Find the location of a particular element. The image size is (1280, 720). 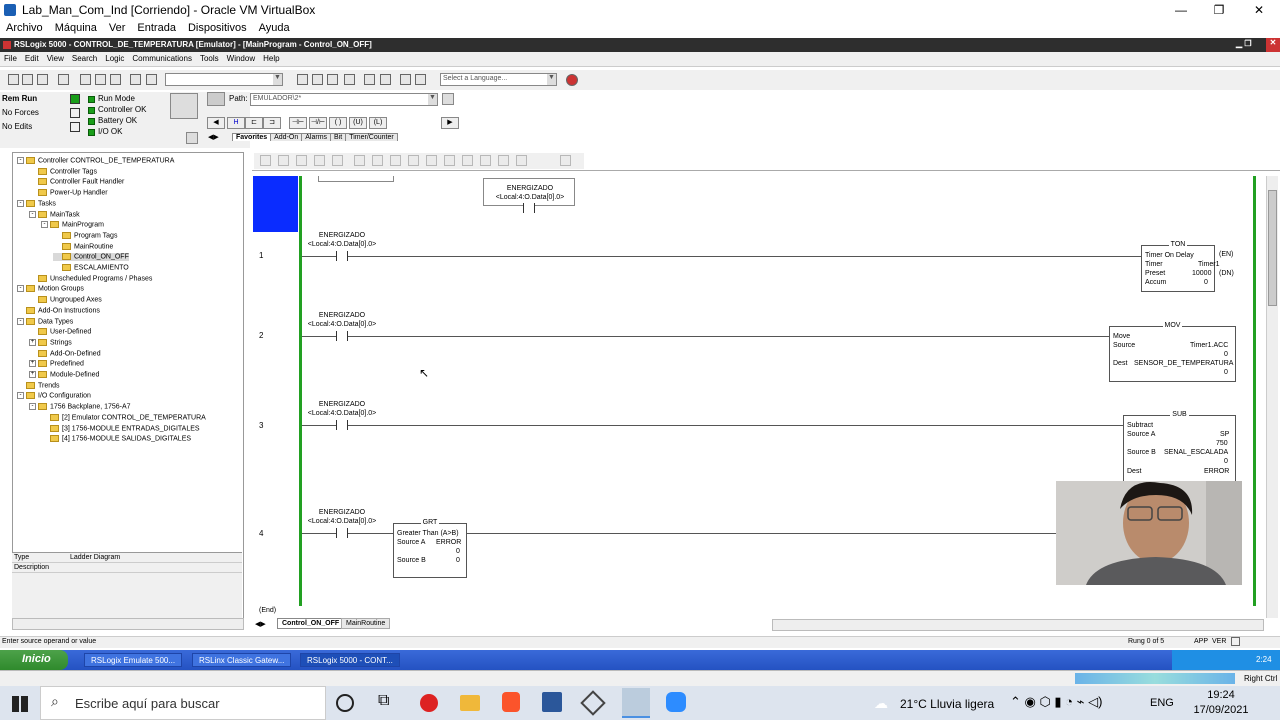

rung2-xic-contact is located at coordinates (342, 336).